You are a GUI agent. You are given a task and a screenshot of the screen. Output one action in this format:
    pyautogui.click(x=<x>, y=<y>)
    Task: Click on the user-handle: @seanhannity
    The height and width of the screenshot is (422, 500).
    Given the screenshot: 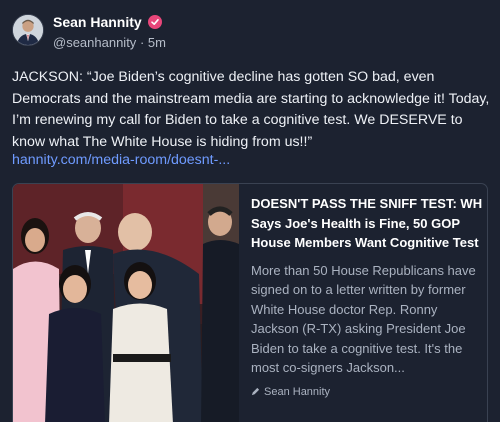 What is the action you would take?
    pyautogui.click(x=94, y=42)
    